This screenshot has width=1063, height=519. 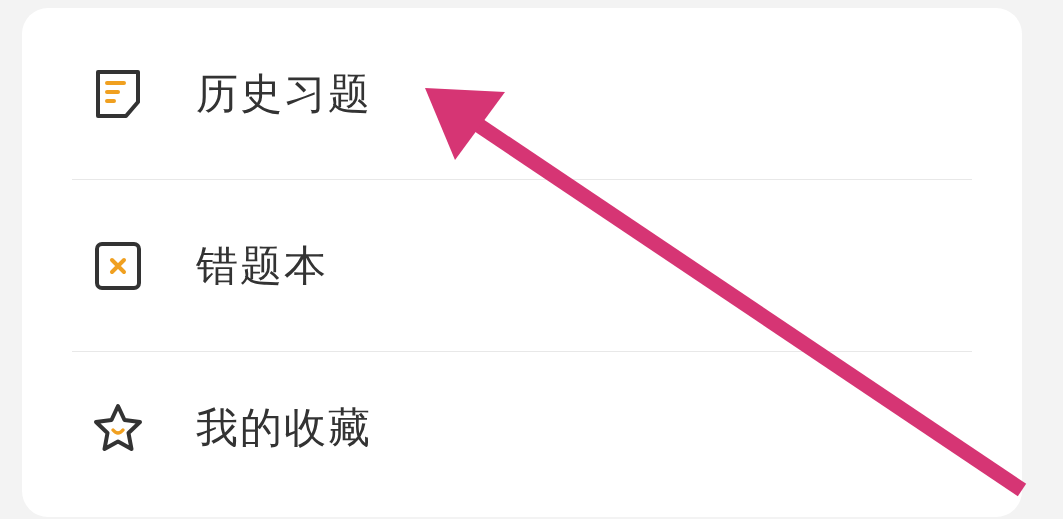 What do you see at coordinates (284, 93) in the screenshot?
I see `menu-item-label: 历史习题` at bounding box center [284, 93].